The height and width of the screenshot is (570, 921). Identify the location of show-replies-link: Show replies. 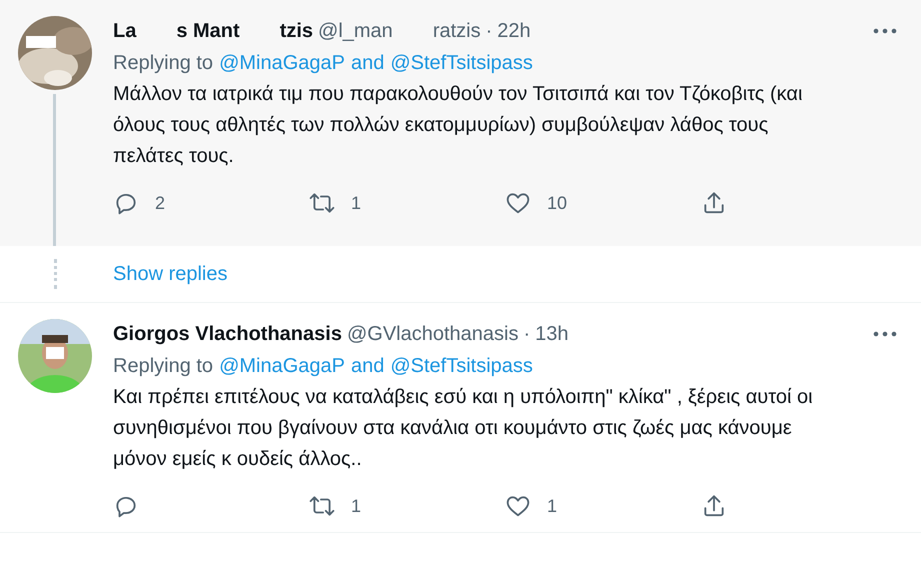
(170, 274).